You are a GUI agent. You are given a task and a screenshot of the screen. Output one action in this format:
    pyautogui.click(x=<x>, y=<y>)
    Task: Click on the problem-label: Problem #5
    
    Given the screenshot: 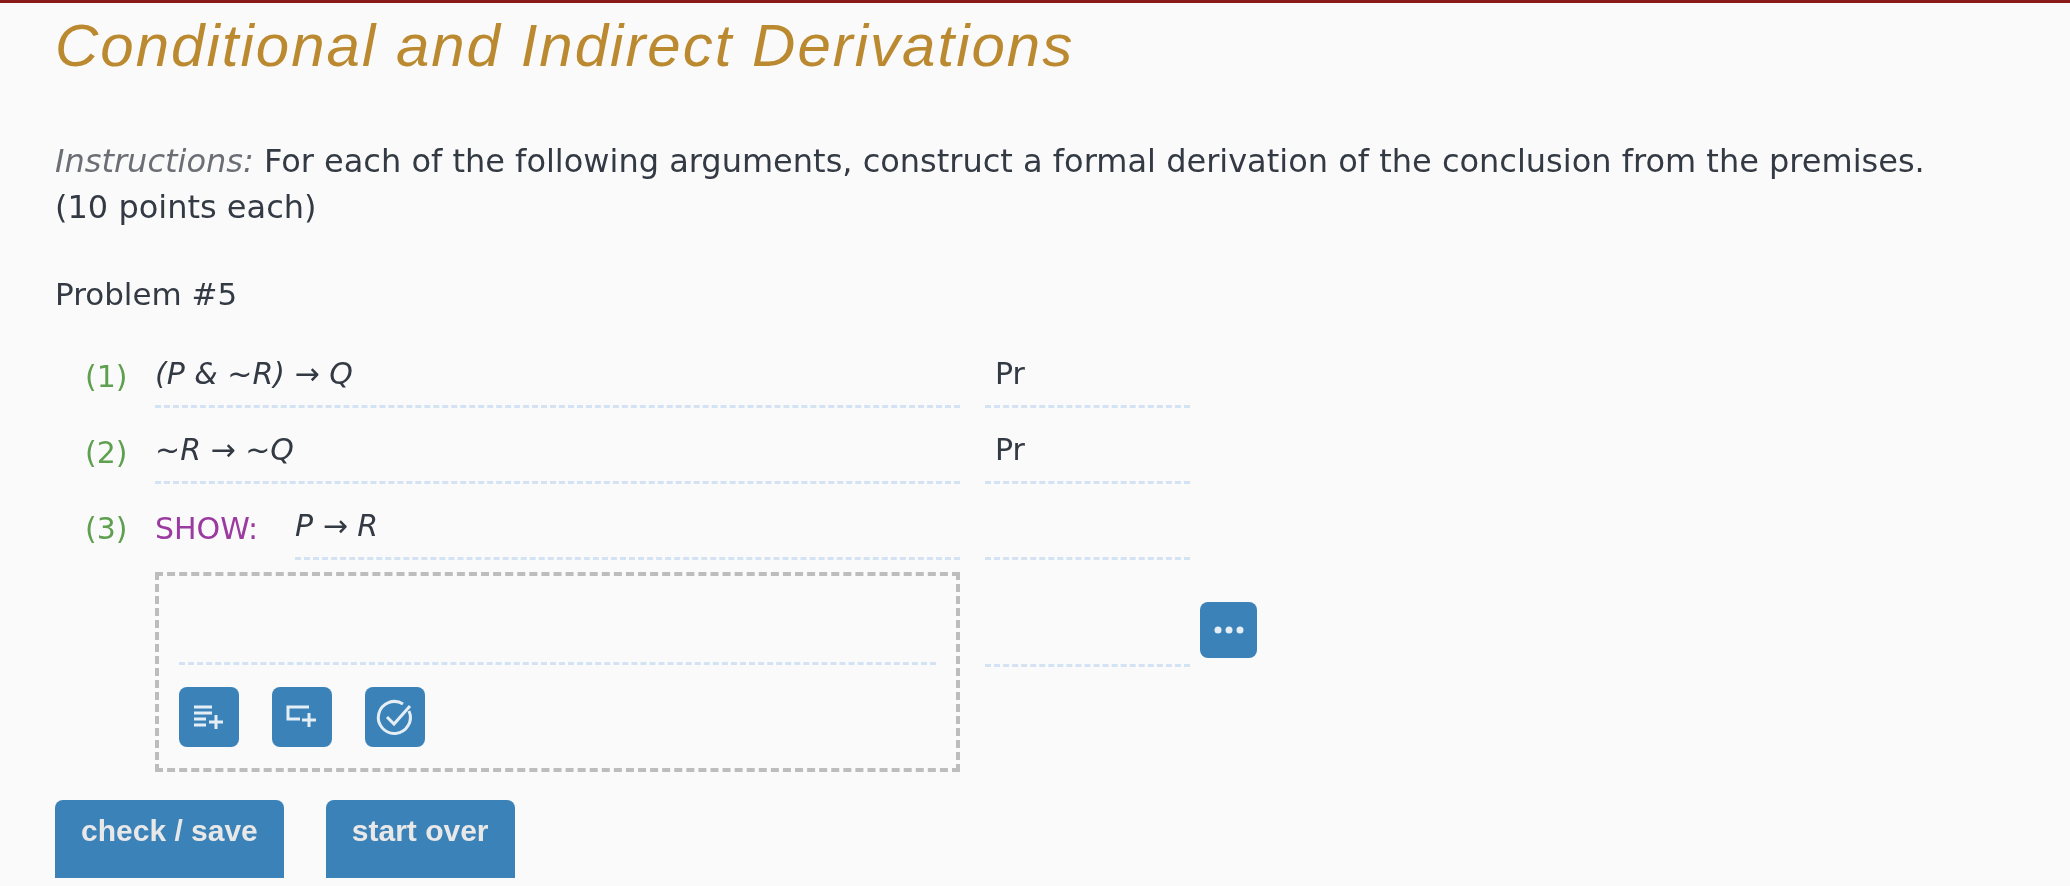 What is the action you would take?
    pyautogui.click(x=147, y=294)
    